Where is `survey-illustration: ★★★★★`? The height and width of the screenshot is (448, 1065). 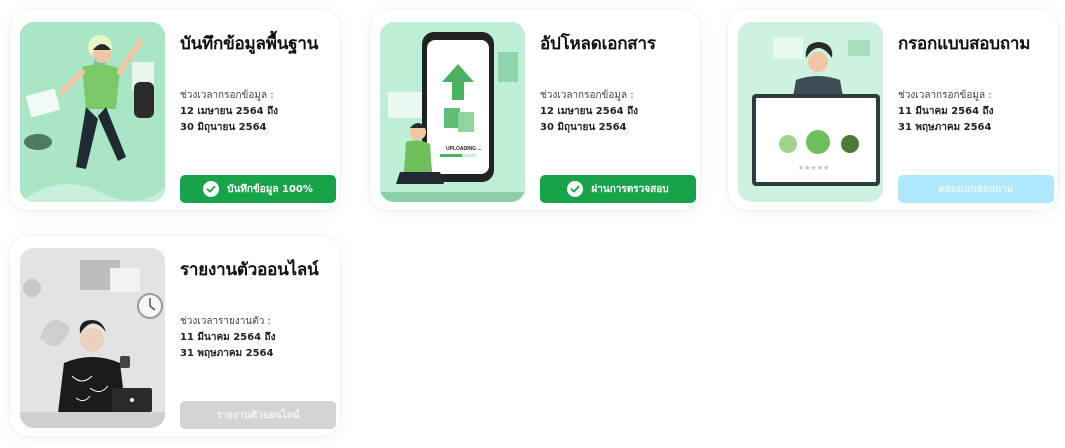 survey-illustration: ★★★★★ is located at coordinates (810, 112).